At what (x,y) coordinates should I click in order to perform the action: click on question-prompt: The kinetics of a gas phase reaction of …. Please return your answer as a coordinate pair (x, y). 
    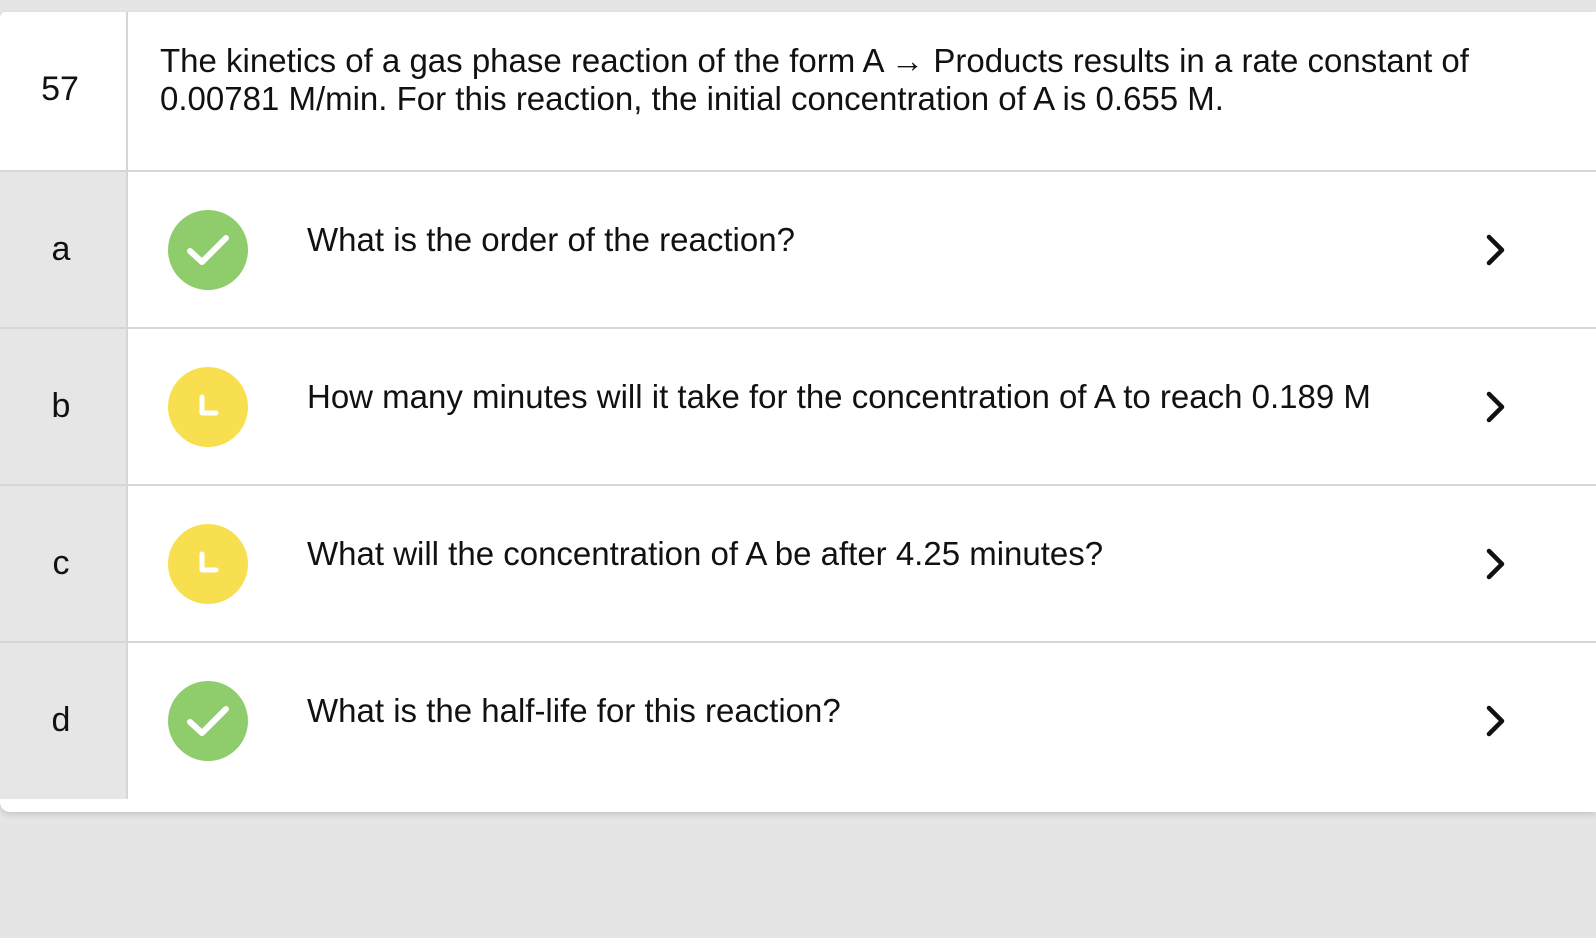
    Looking at the image, I should click on (814, 79).